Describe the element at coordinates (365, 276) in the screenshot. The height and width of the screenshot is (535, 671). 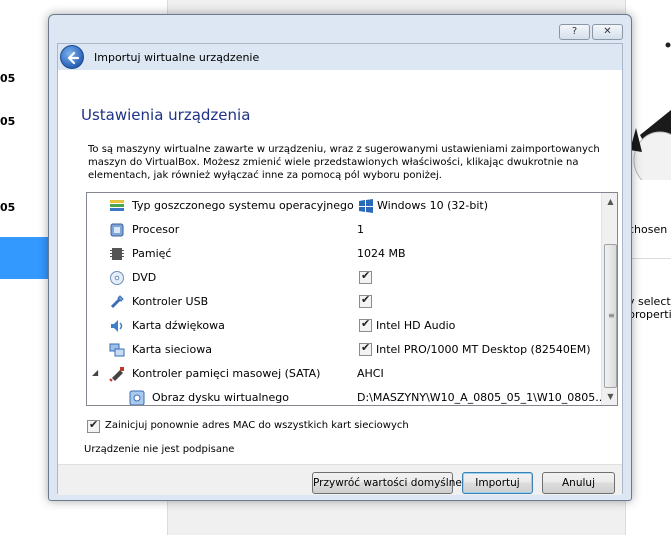
I see `dvd-checkbox: ✔` at that location.